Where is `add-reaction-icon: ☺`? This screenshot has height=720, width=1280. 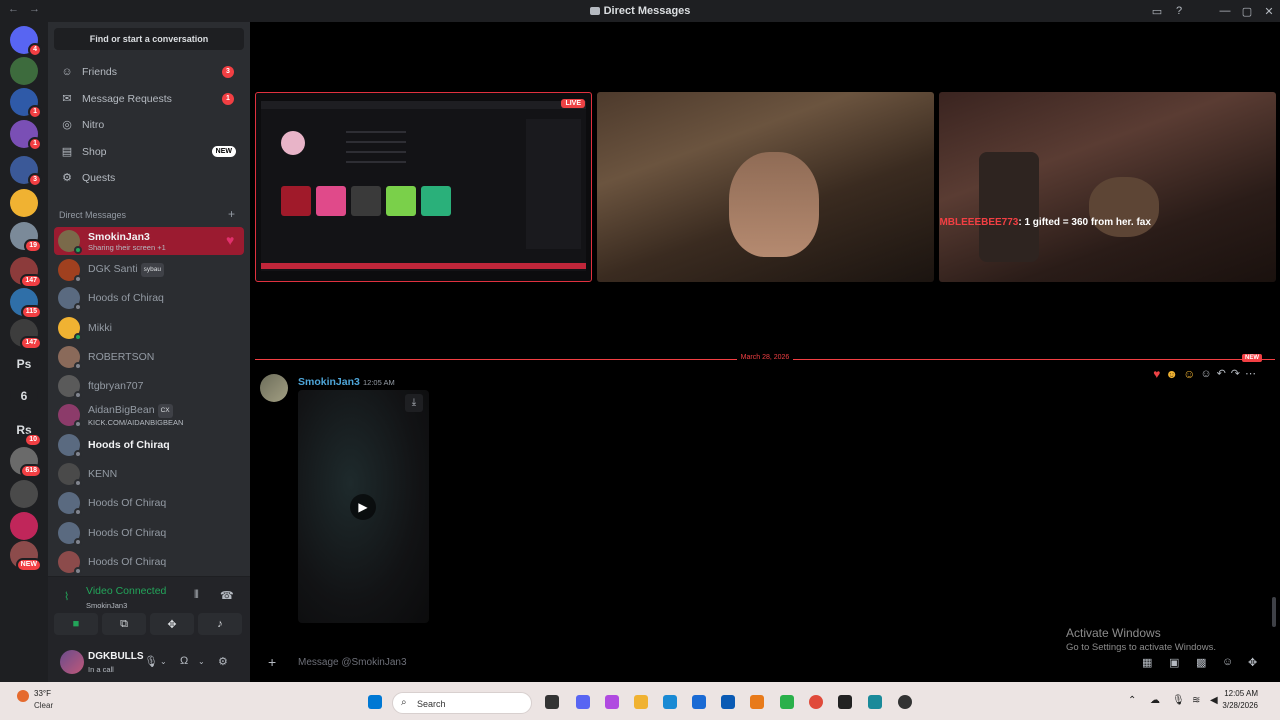
add-reaction-icon: ☺ is located at coordinates (1205, 374).